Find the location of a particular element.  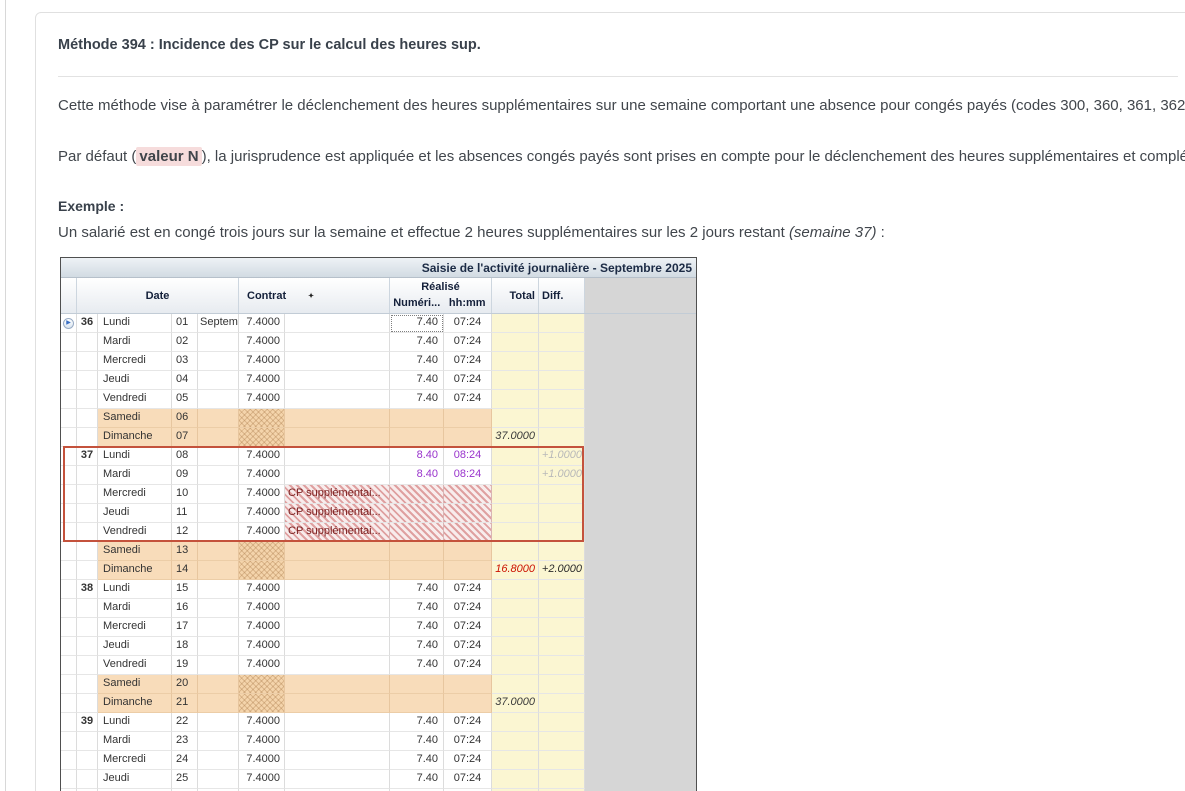

table-row: Mardi 02 7.4000 7.40 07:24 is located at coordinates (378, 342).